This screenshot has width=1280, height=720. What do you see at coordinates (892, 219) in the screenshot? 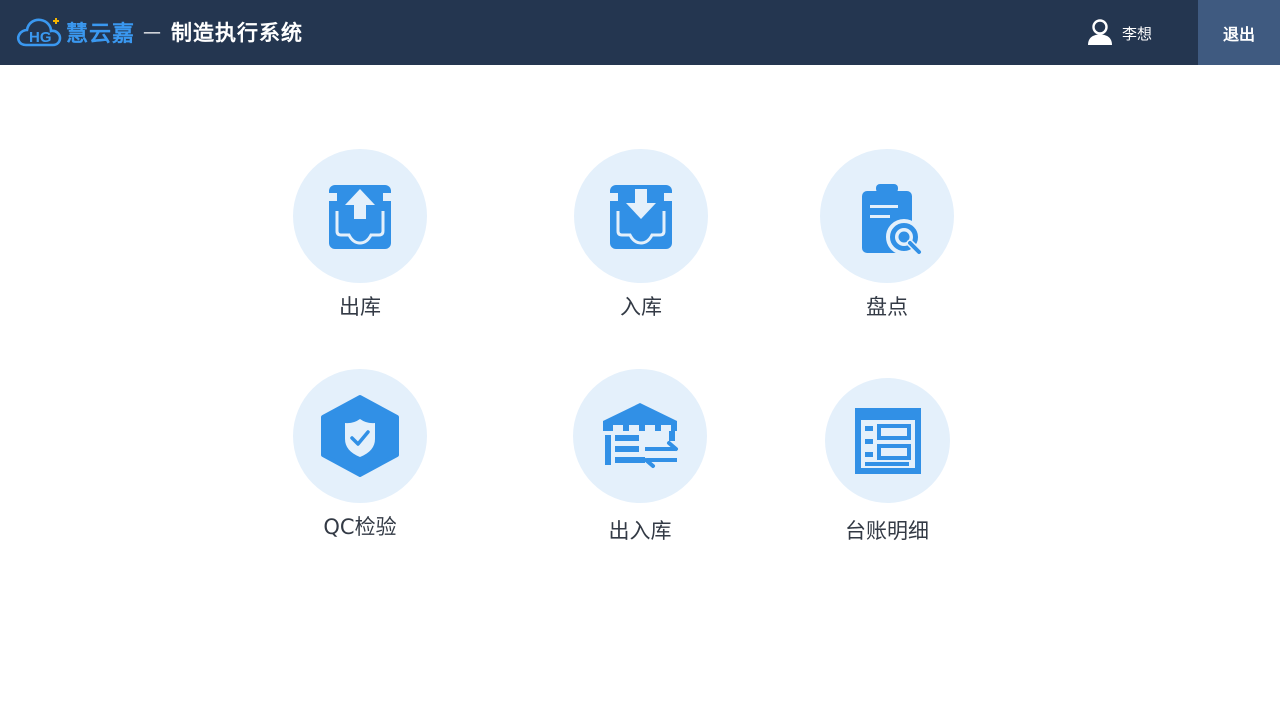
I see `clipboard-search-icon` at bounding box center [892, 219].